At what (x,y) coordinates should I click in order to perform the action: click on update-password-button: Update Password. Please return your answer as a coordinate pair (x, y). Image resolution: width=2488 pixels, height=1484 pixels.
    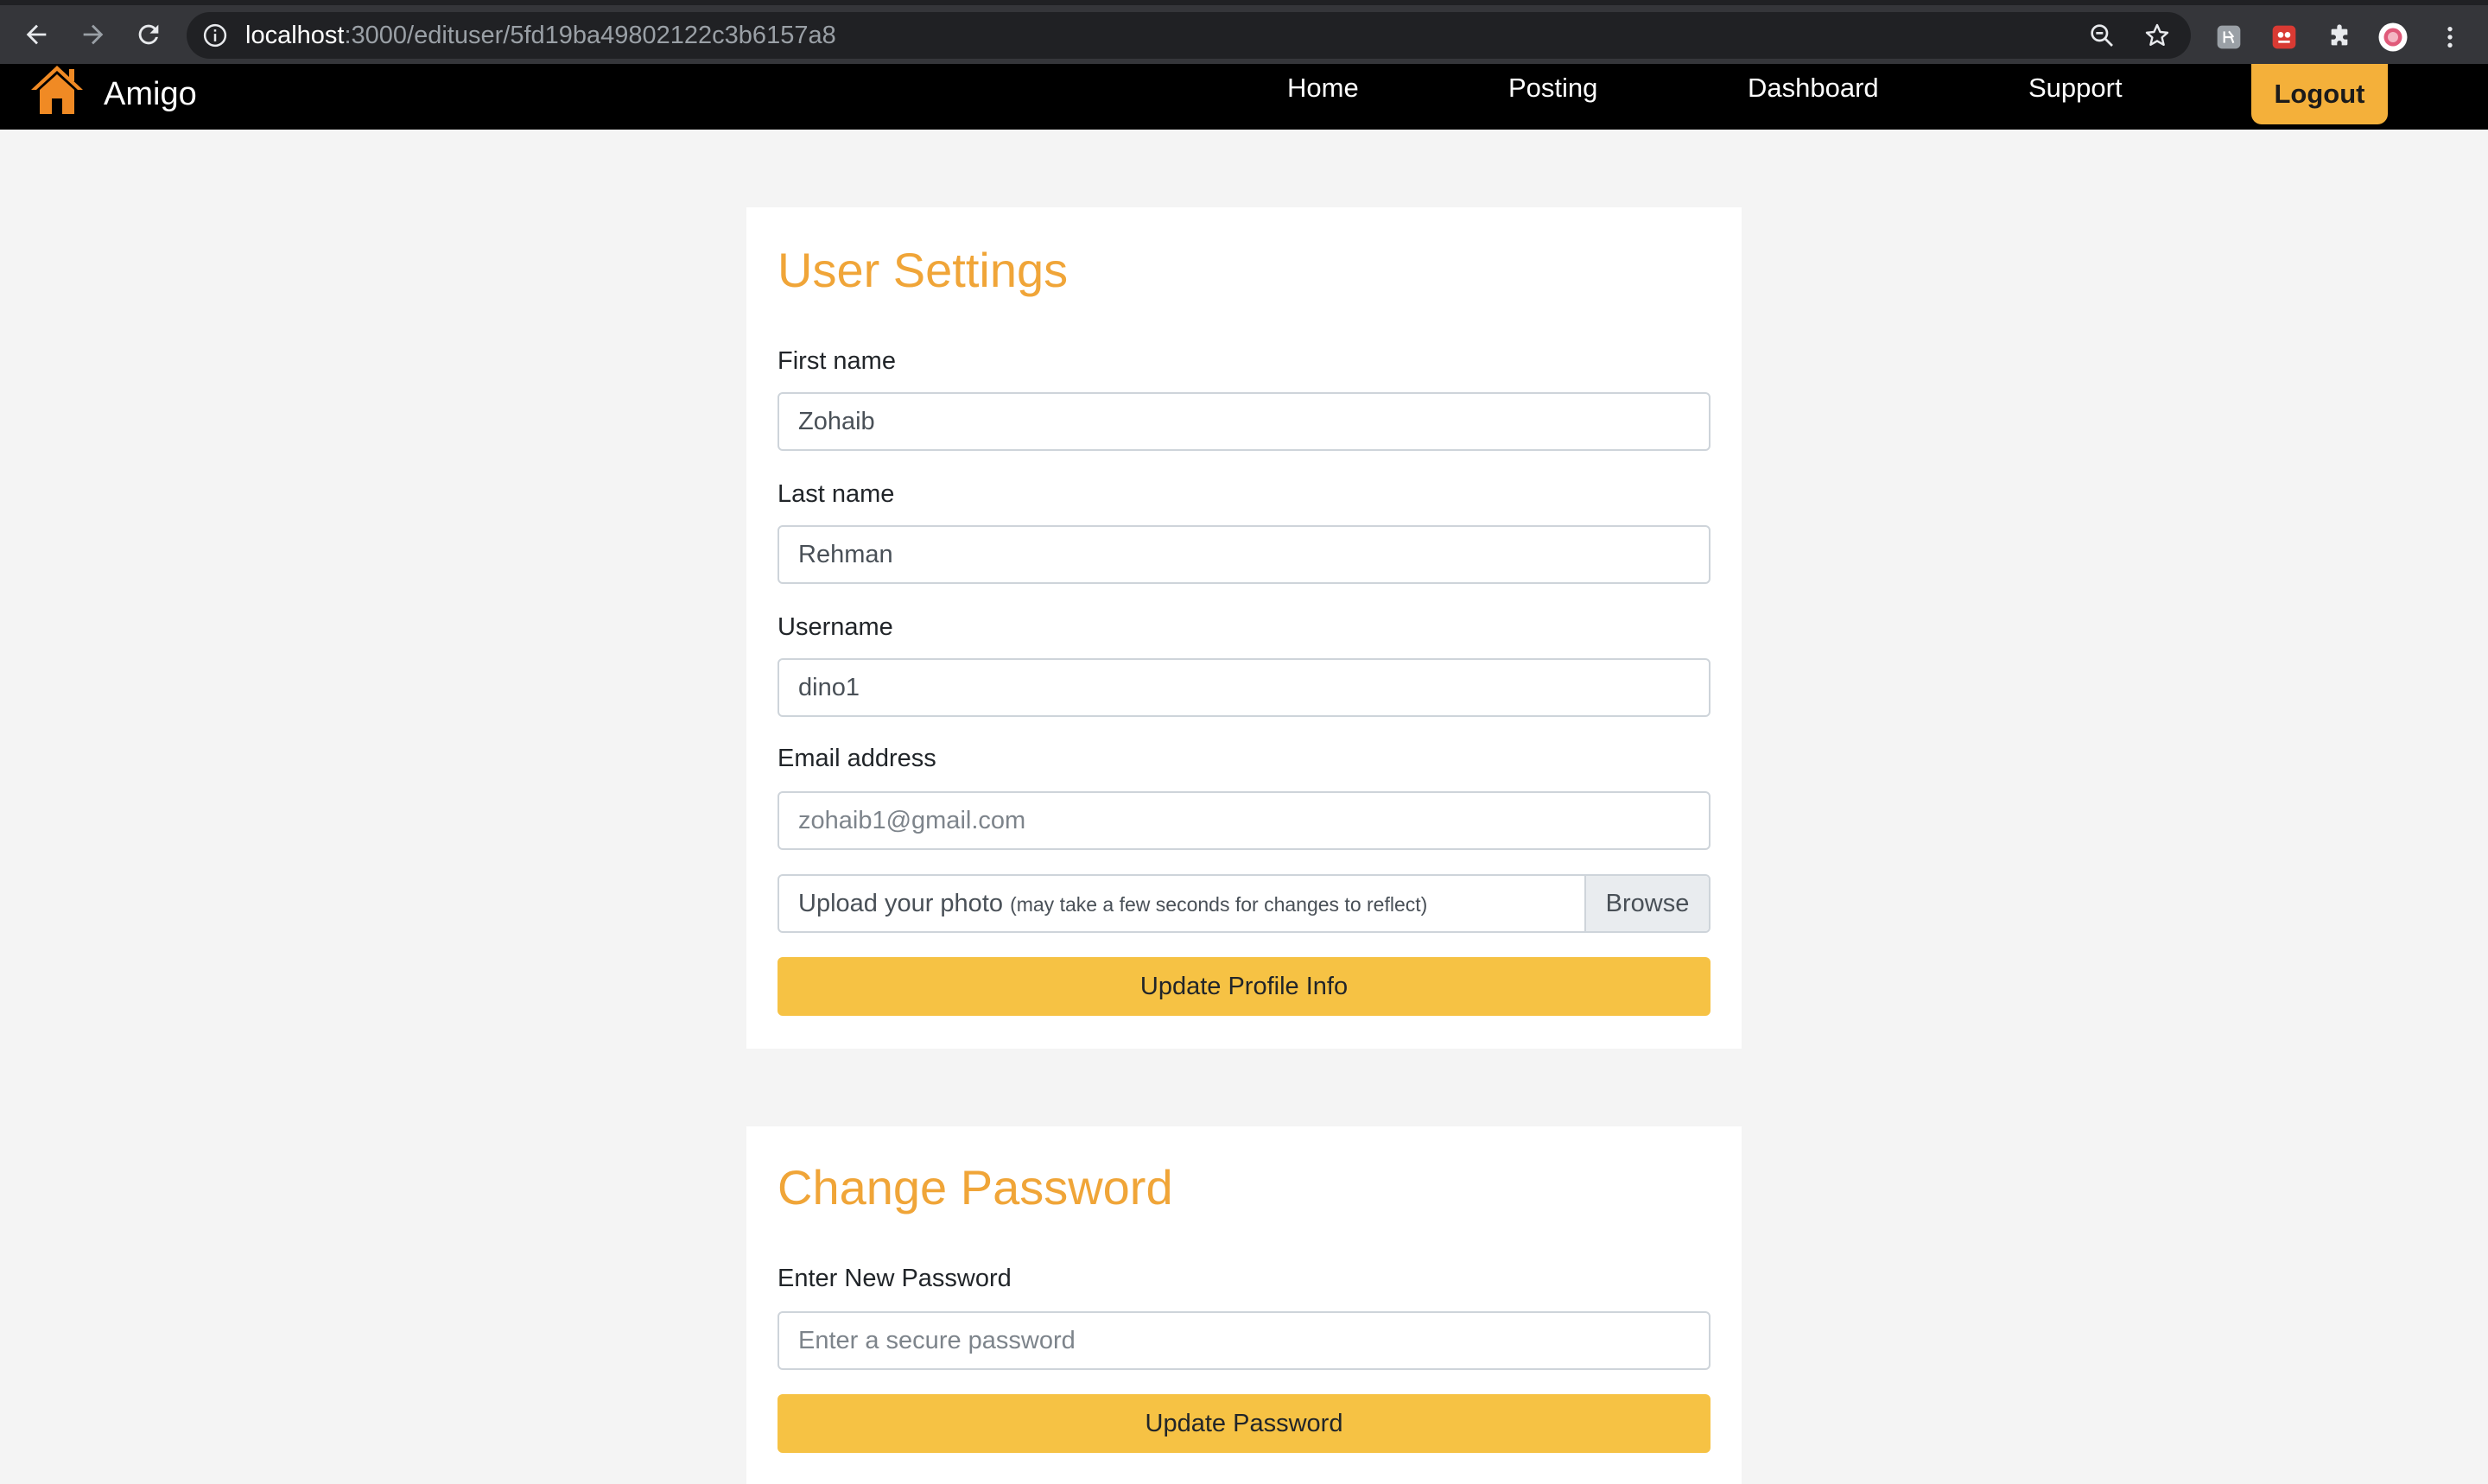
    Looking at the image, I should click on (1244, 1423).